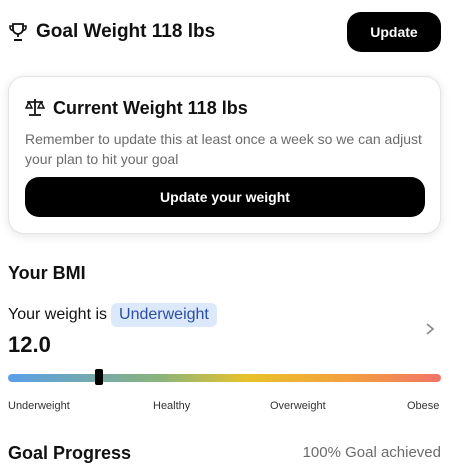 This screenshot has width=451, height=465. What do you see at coordinates (164, 315) in the screenshot?
I see `bmi-category-badge: Underweight` at bounding box center [164, 315].